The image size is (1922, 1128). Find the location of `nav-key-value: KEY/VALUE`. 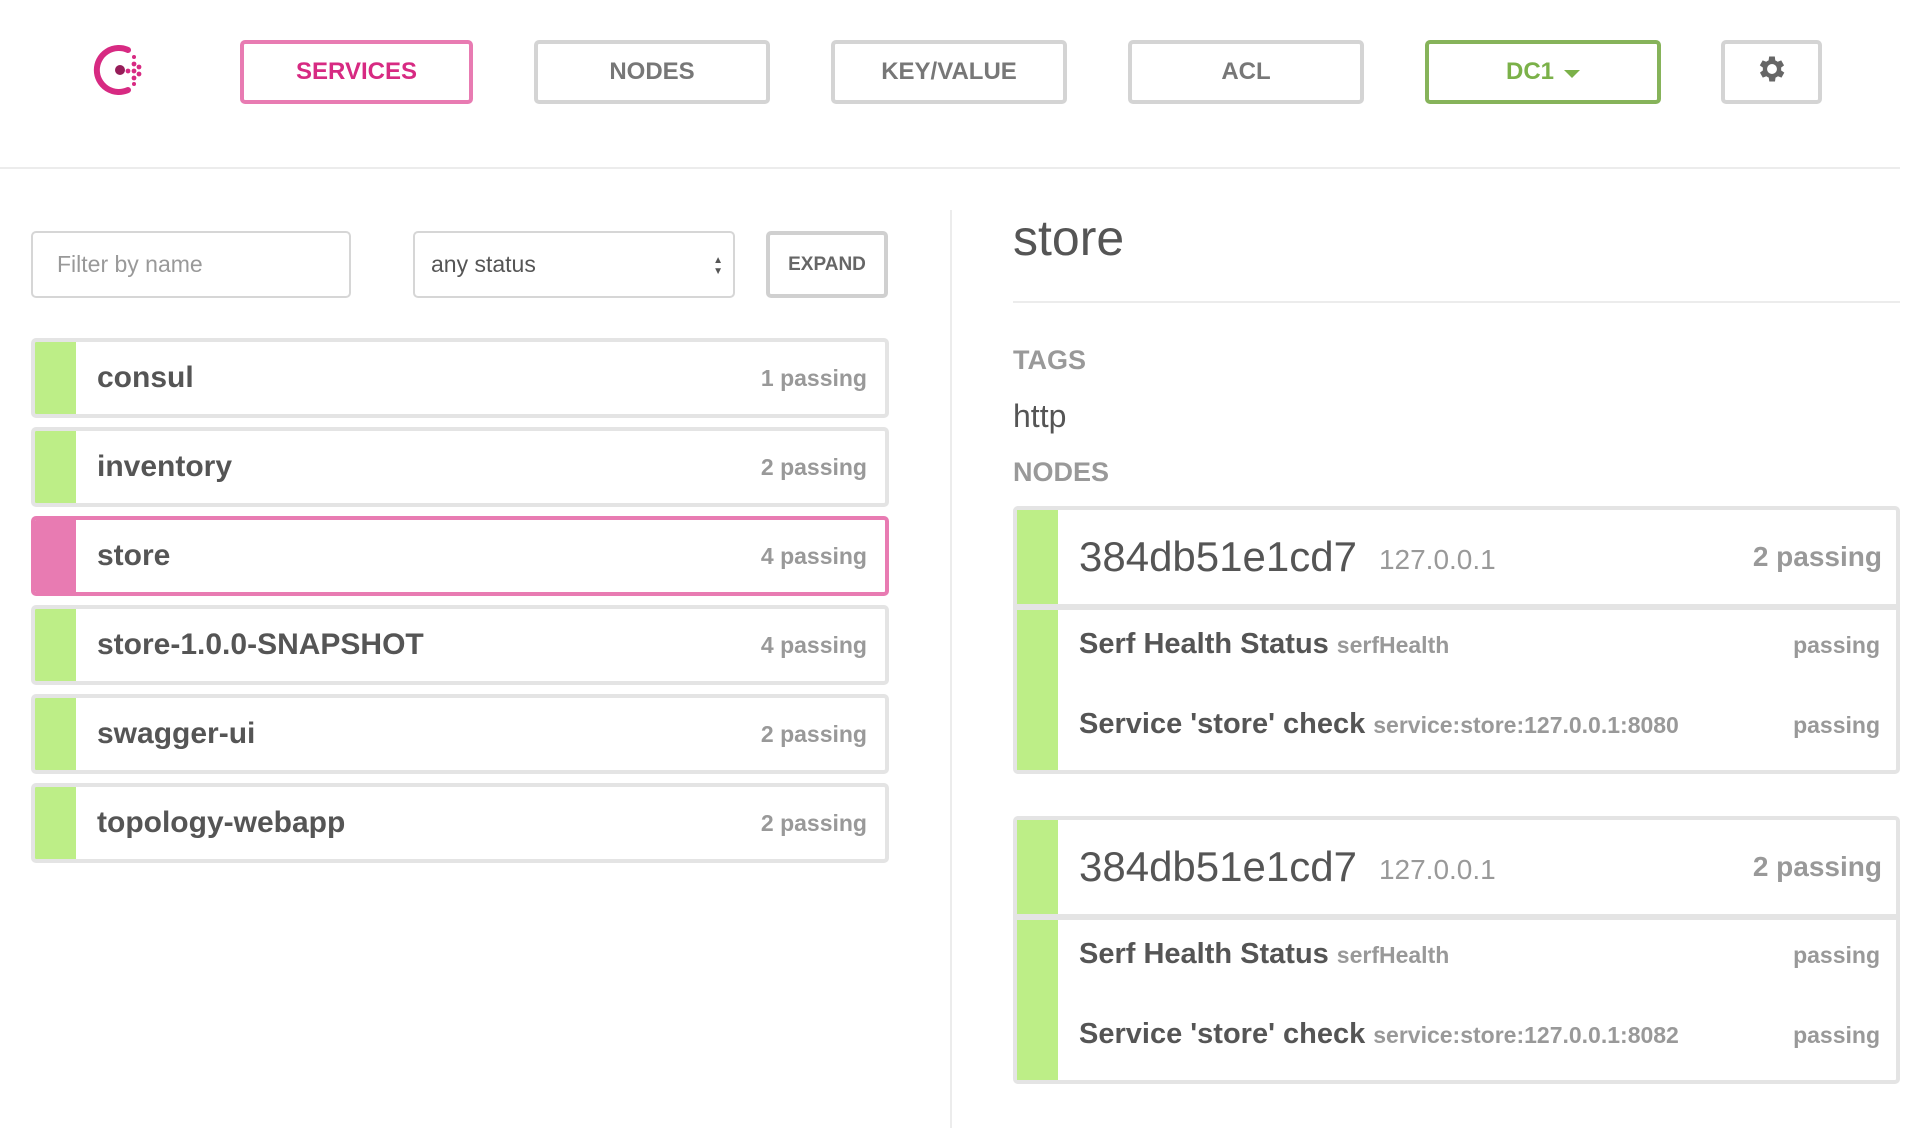

nav-key-value: KEY/VALUE is located at coordinates (949, 72).